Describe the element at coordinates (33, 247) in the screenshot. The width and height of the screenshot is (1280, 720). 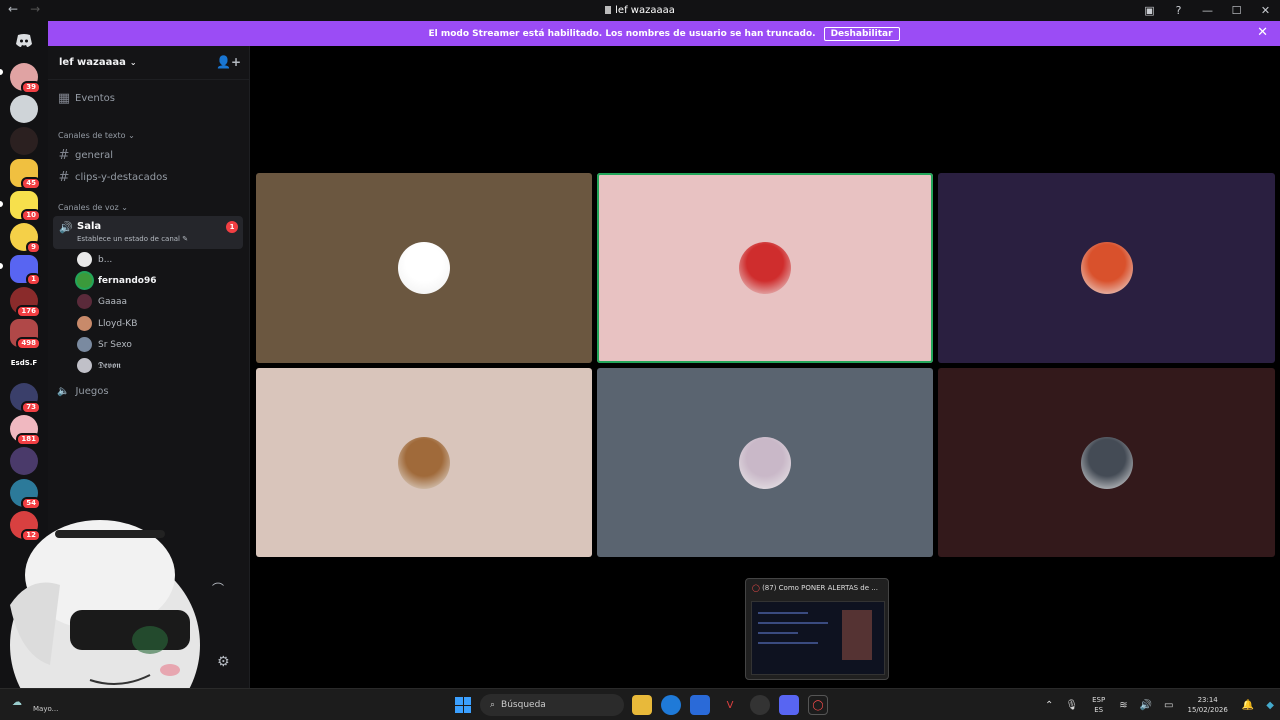
I see `mention-badge: 9` at that location.